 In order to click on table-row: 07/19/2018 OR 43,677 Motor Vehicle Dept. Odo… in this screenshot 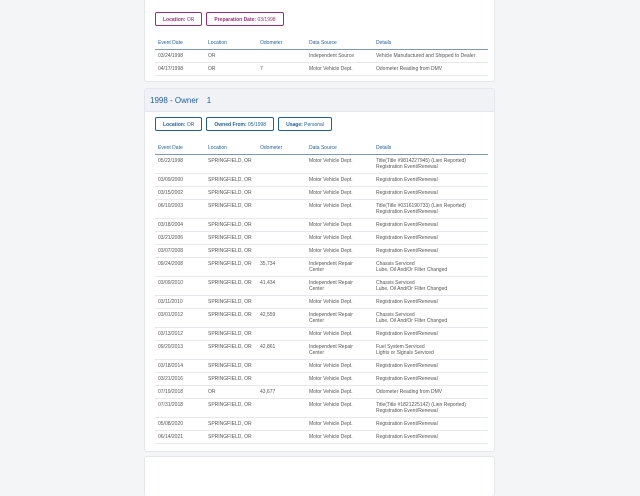, I will do `click(321, 392)`.